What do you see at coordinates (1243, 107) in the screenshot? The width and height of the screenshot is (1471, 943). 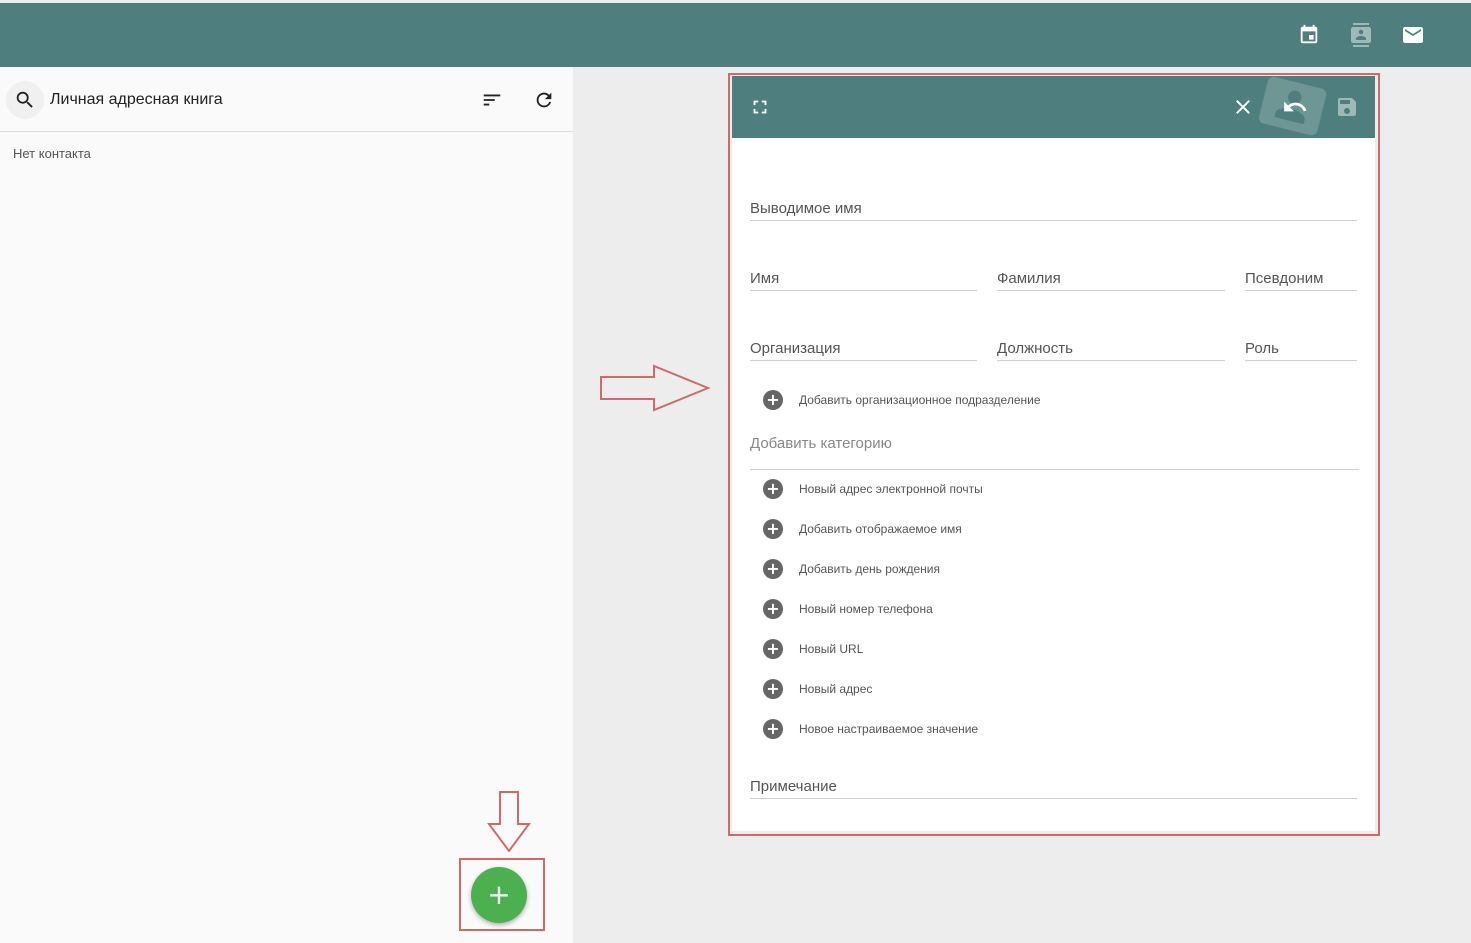 I see `close-icon` at bounding box center [1243, 107].